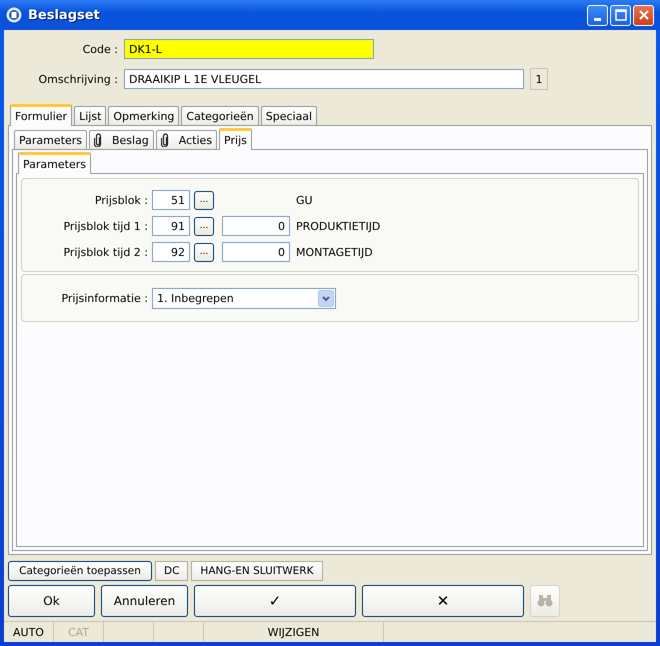 Image resolution: width=660 pixels, height=646 pixels. What do you see at coordinates (289, 115) in the screenshot?
I see `tab: Speciaal` at bounding box center [289, 115].